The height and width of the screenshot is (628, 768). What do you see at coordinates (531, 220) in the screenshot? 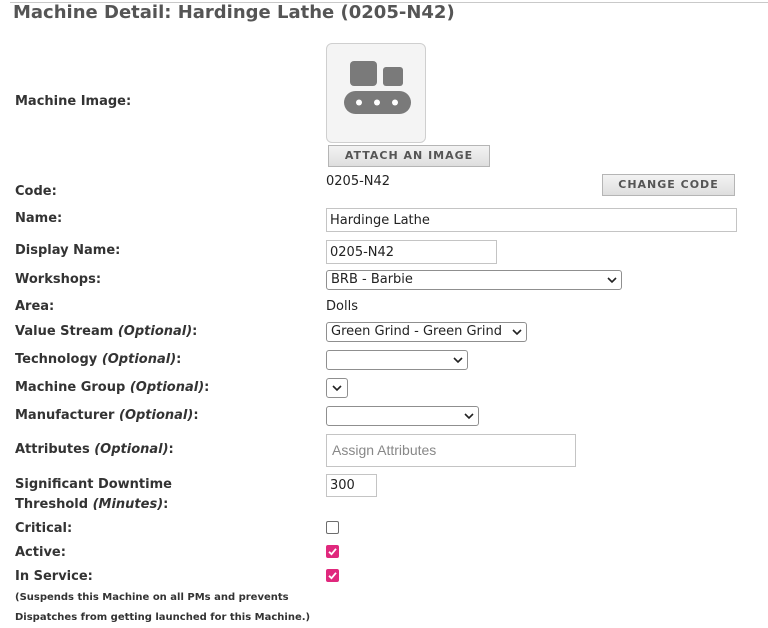
I see `name-input: Hardinge Lathe` at bounding box center [531, 220].